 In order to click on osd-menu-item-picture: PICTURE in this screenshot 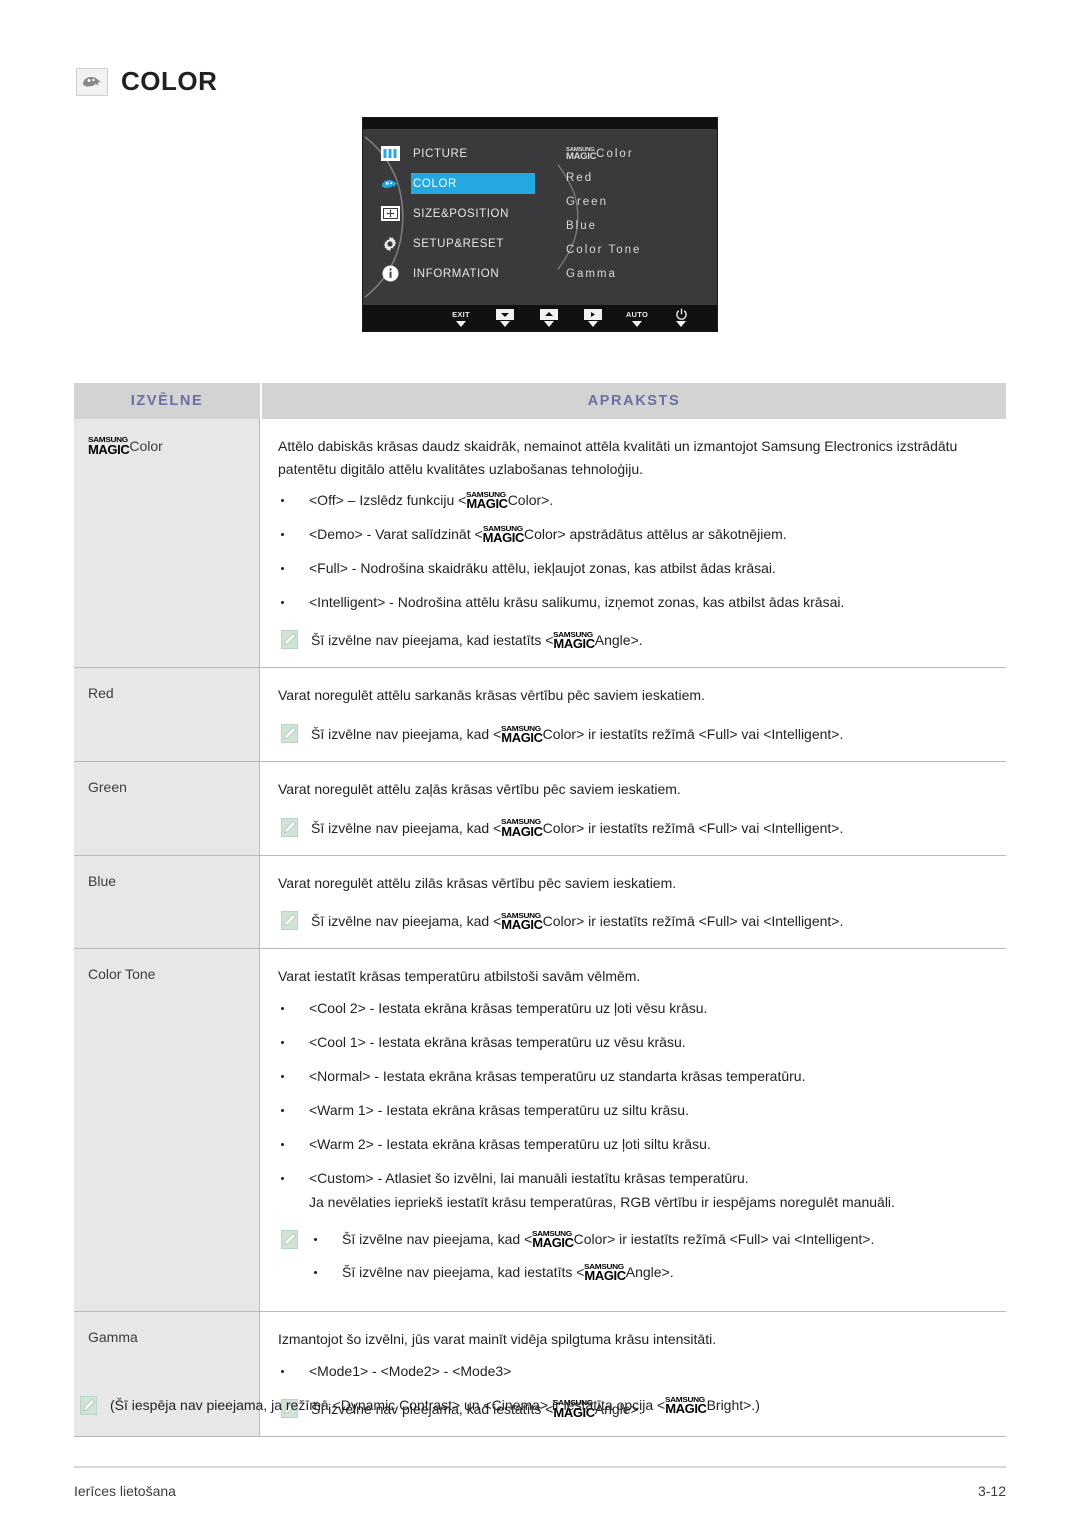, I will do `click(470, 153)`.